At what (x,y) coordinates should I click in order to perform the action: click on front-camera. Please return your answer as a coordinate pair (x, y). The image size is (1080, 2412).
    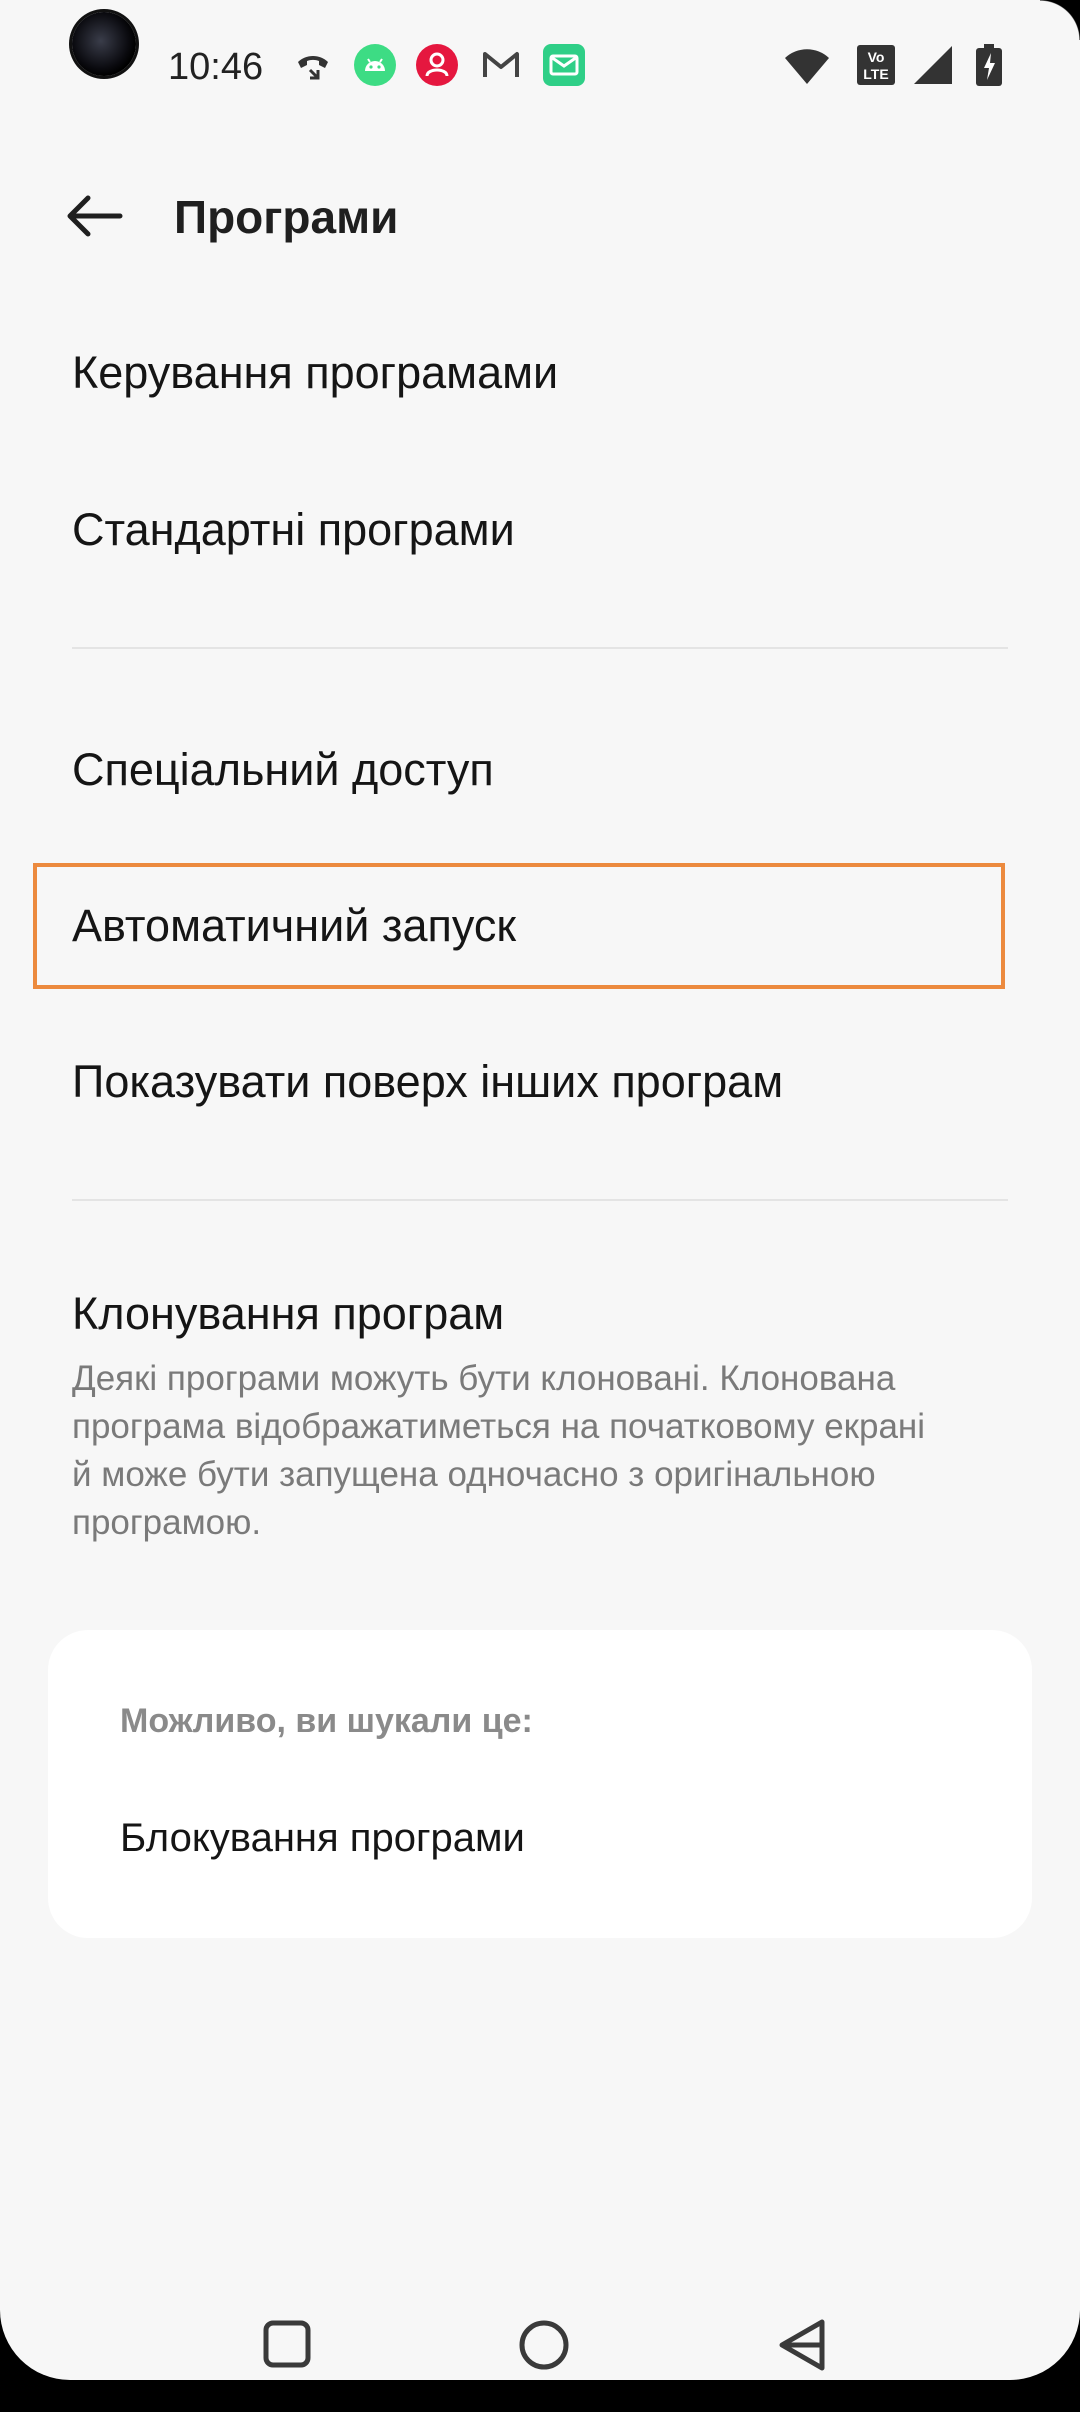
    Looking at the image, I should click on (104, 44).